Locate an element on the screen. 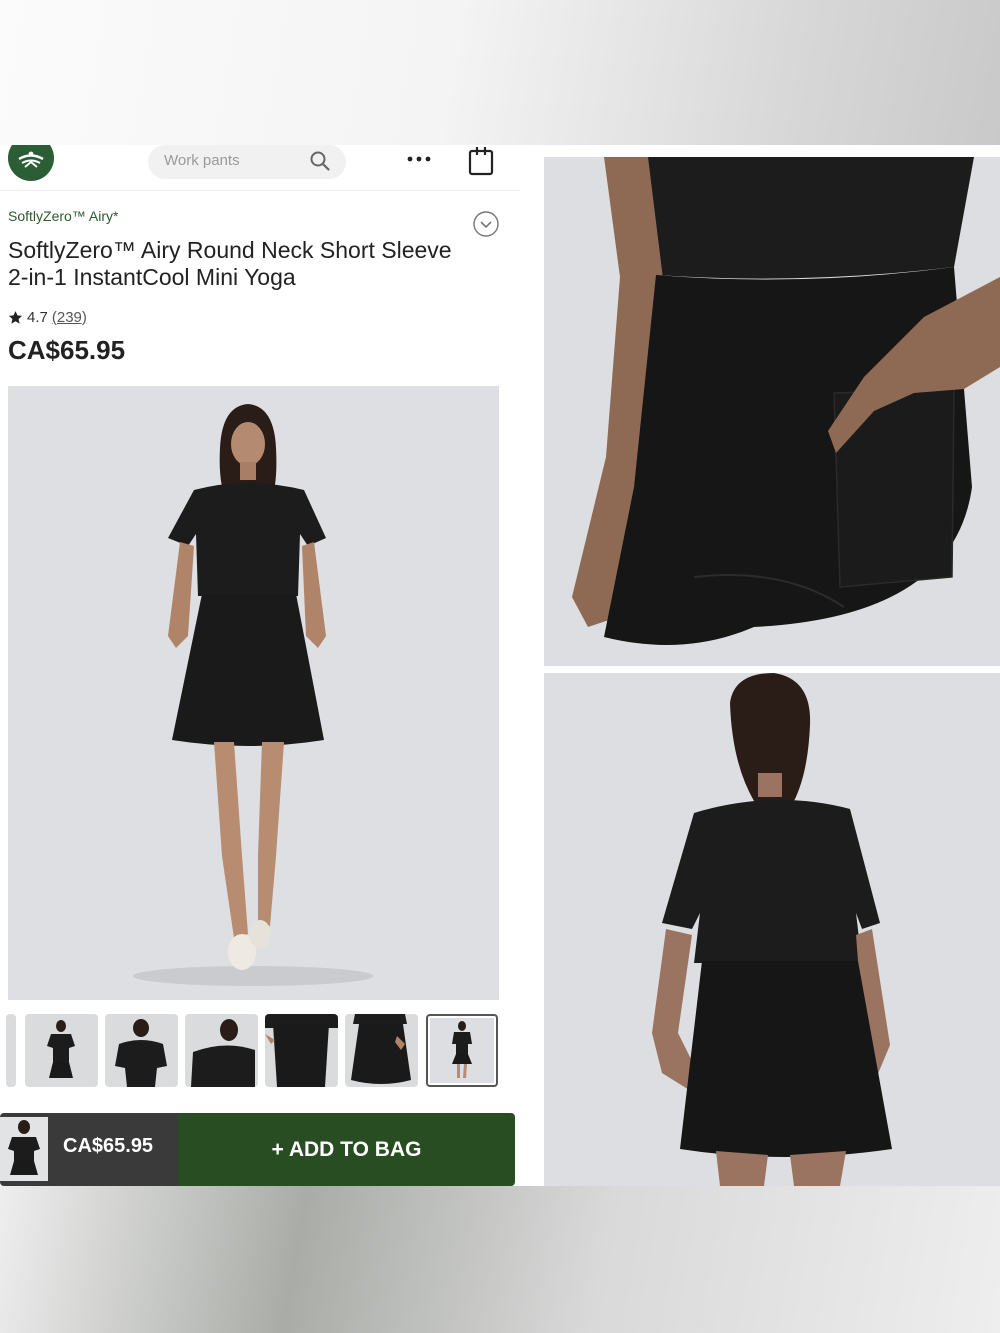 Image resolution: width=1000 pixels, height=1333 pixels. cart-thumbnail-image is located at coordinates (24, 1149).